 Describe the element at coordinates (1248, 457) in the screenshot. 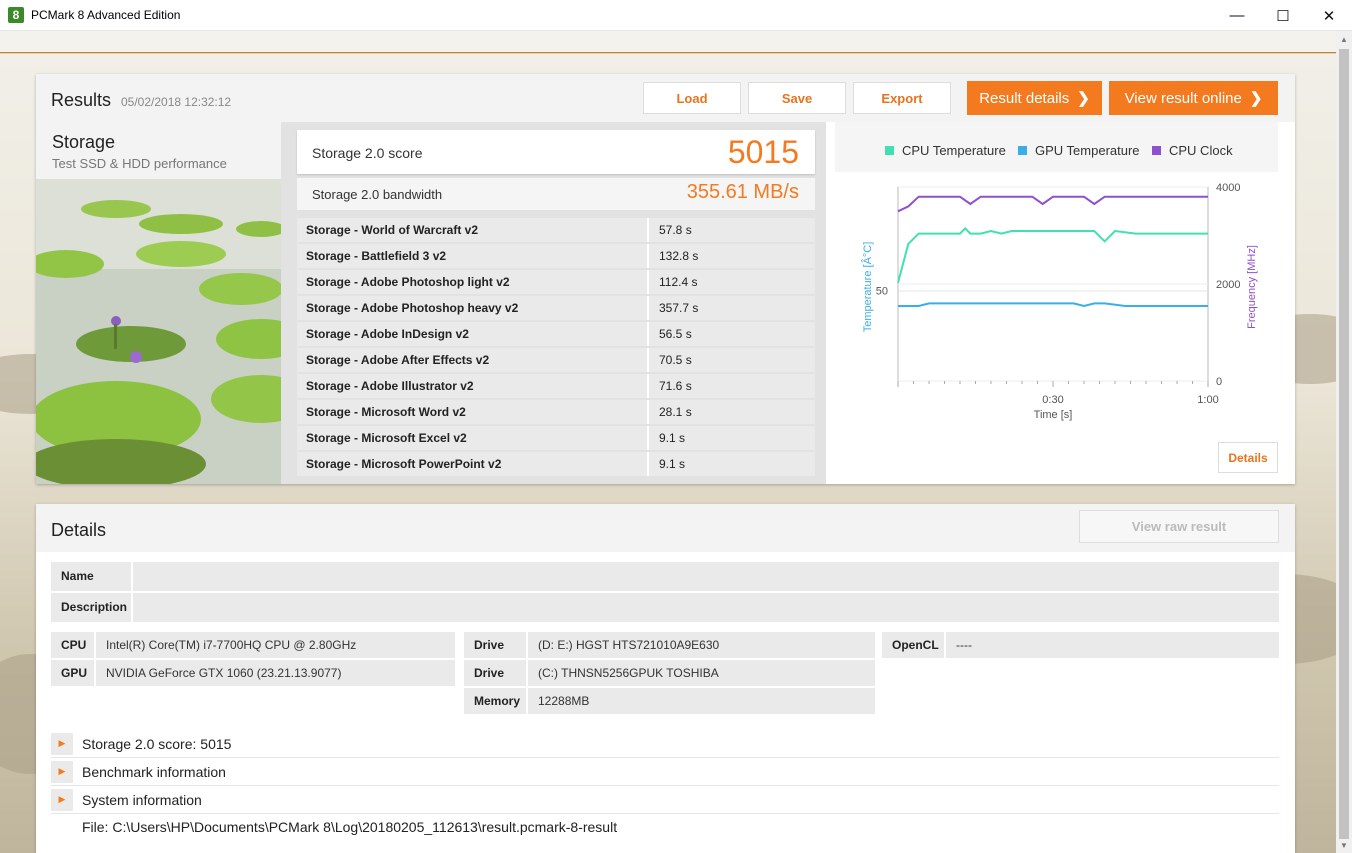

I see `chart-details-button: Details` at that location.